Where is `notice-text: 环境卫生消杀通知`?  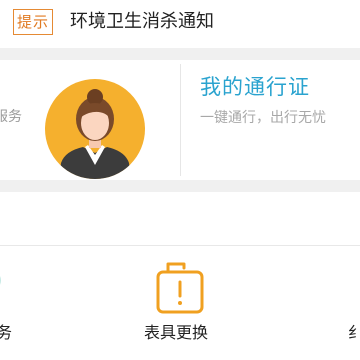 notice-text: 环境卫生消杀通知 is located at coordinates (142, 22).